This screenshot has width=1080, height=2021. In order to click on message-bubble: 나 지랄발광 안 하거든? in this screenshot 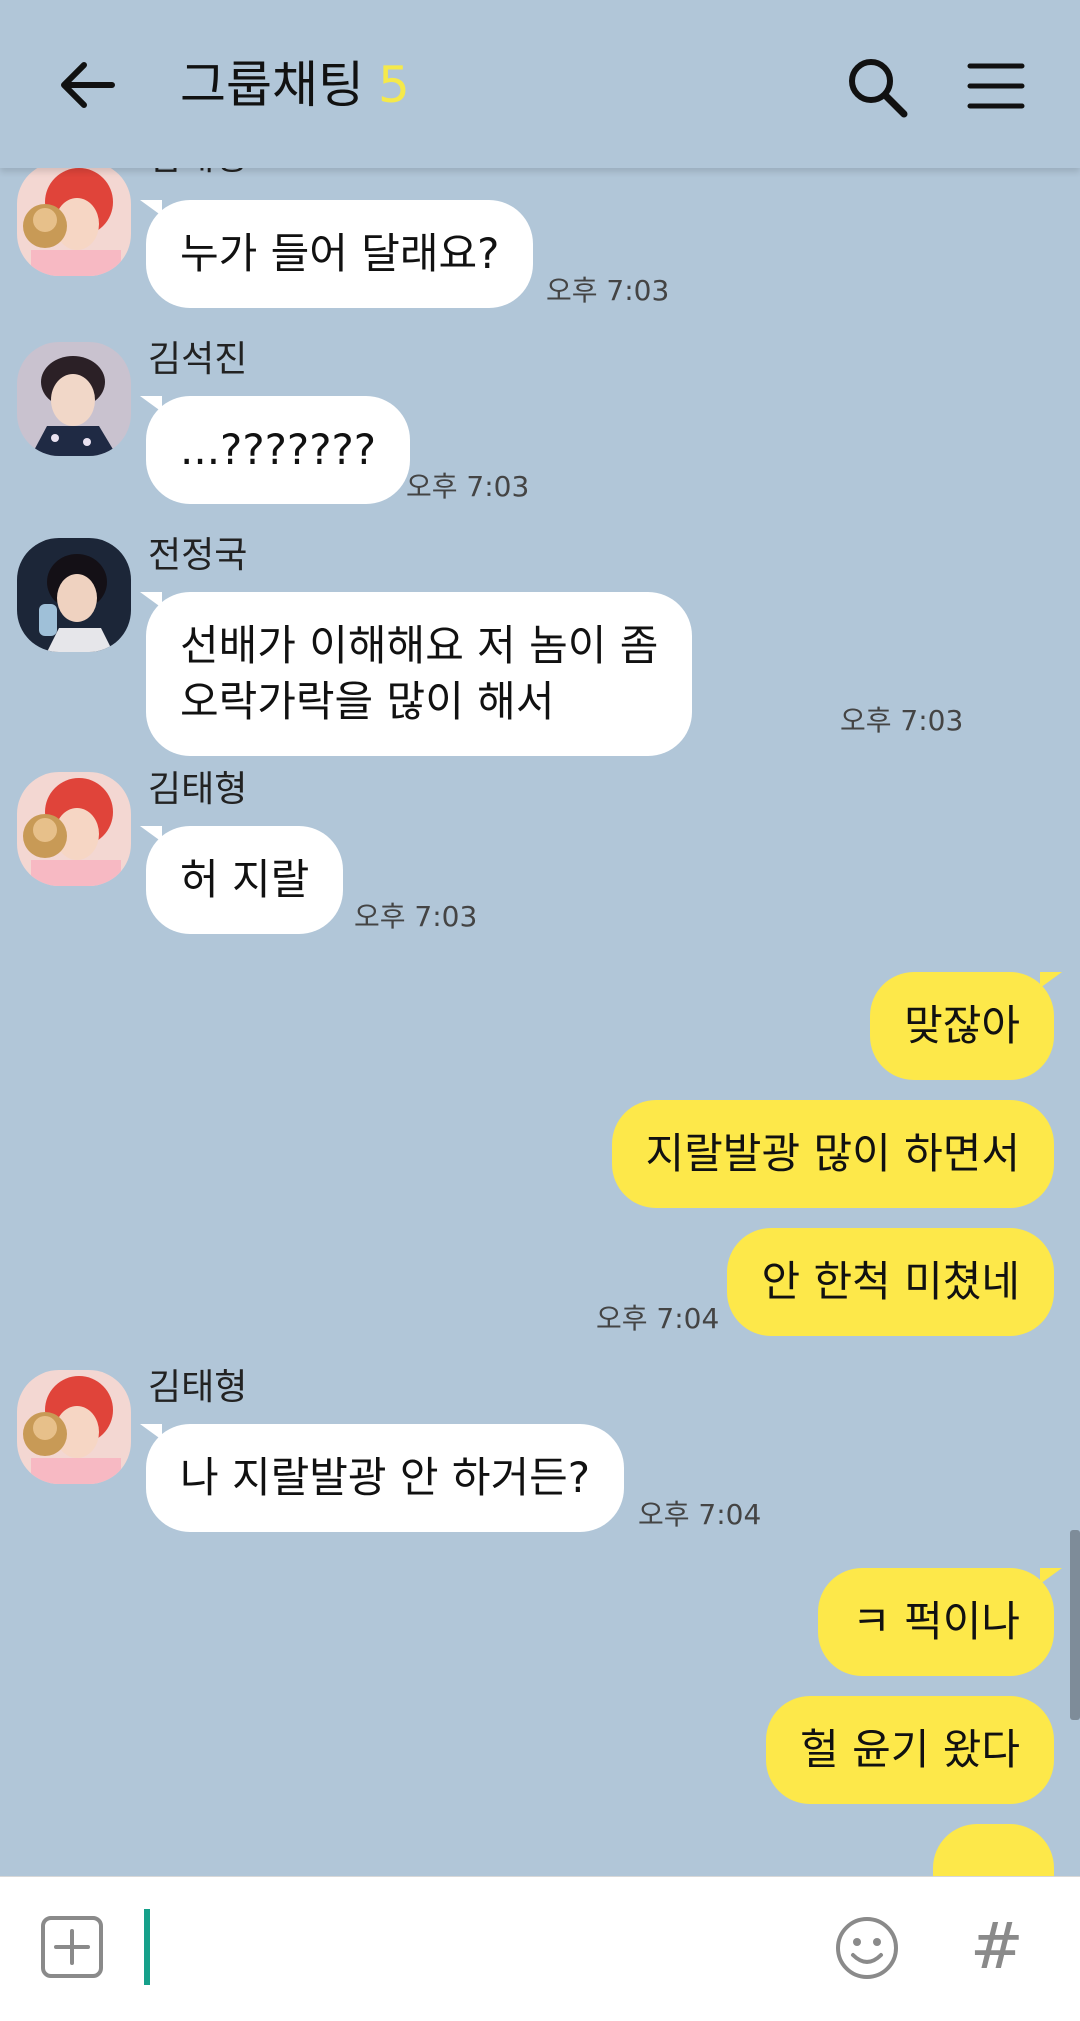, I will do `click(385, 1478)`.